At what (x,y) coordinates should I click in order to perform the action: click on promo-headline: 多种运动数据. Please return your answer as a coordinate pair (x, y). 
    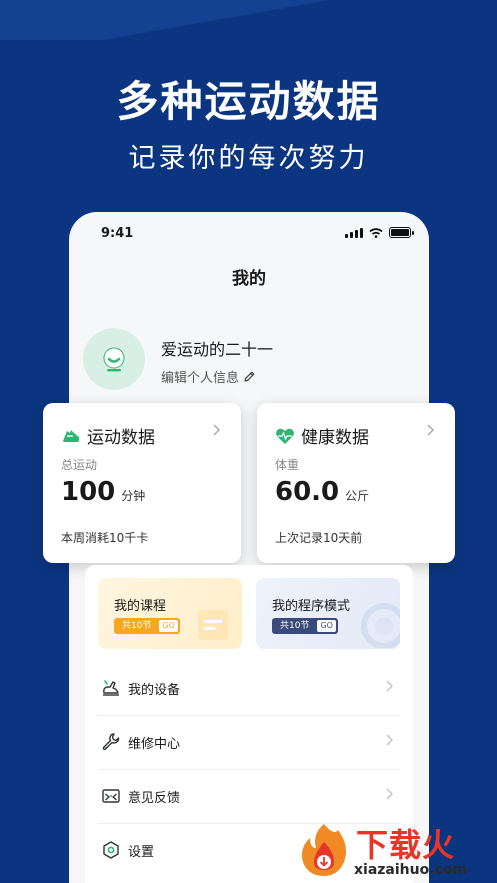
    Looking at the image, I should click on (248, 101).